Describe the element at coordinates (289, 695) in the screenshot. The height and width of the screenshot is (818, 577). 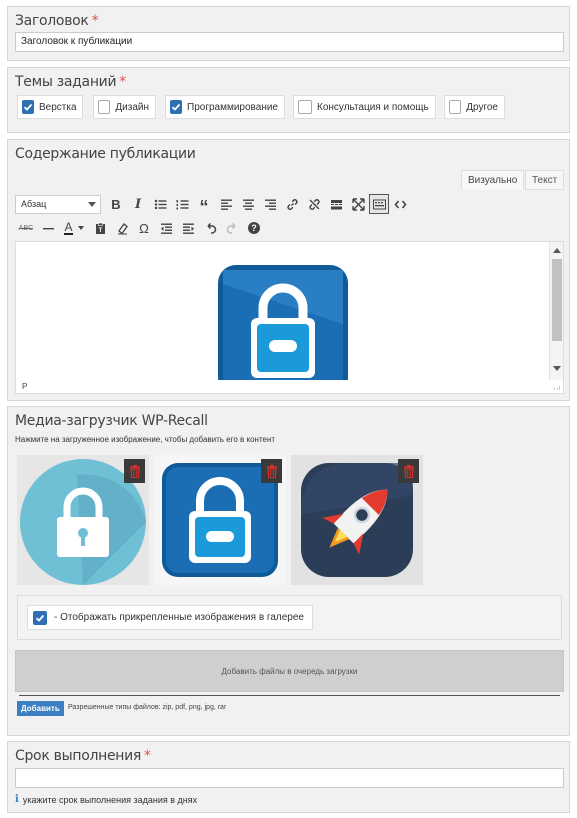
I see `upload-progress-line` at that location.